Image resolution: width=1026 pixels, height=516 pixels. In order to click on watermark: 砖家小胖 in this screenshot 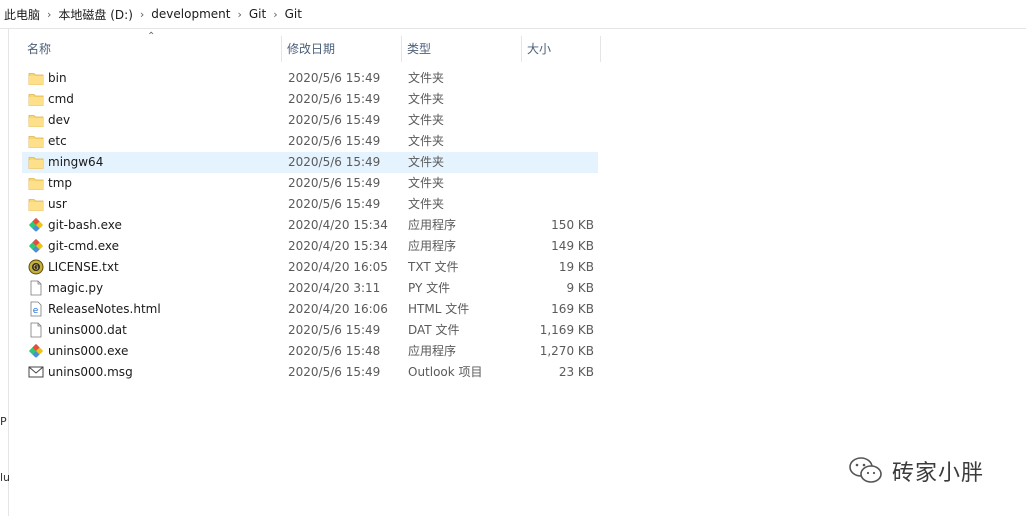, I will do `click(916, 471)`.